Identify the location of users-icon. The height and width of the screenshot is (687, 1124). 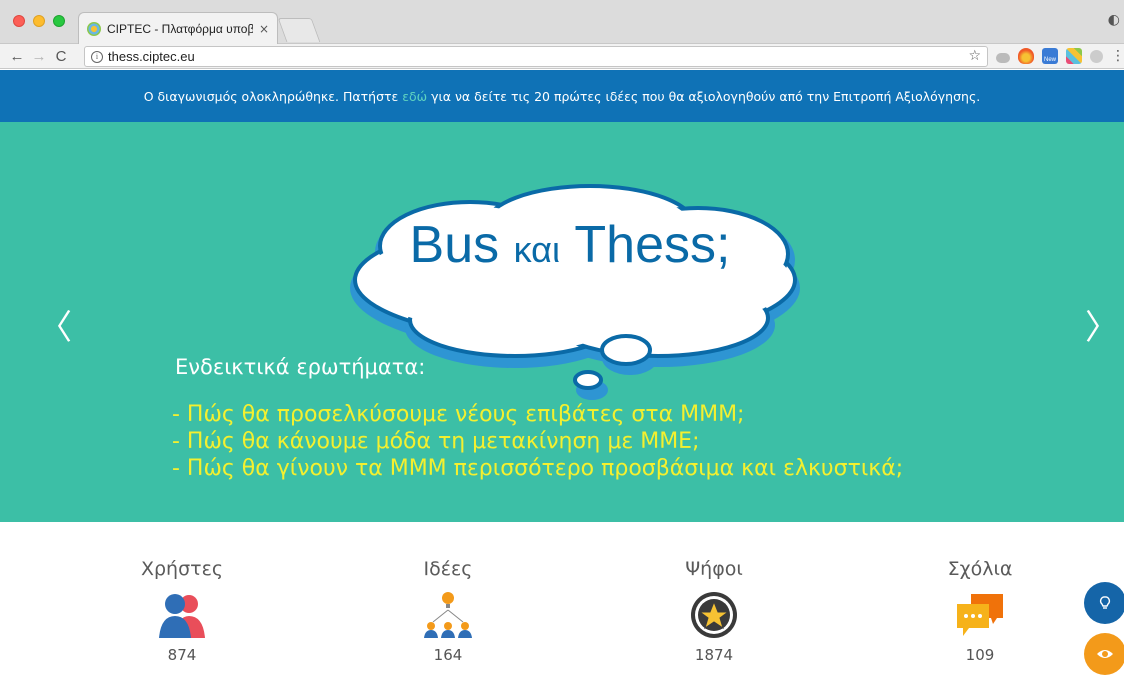
(182, 616).